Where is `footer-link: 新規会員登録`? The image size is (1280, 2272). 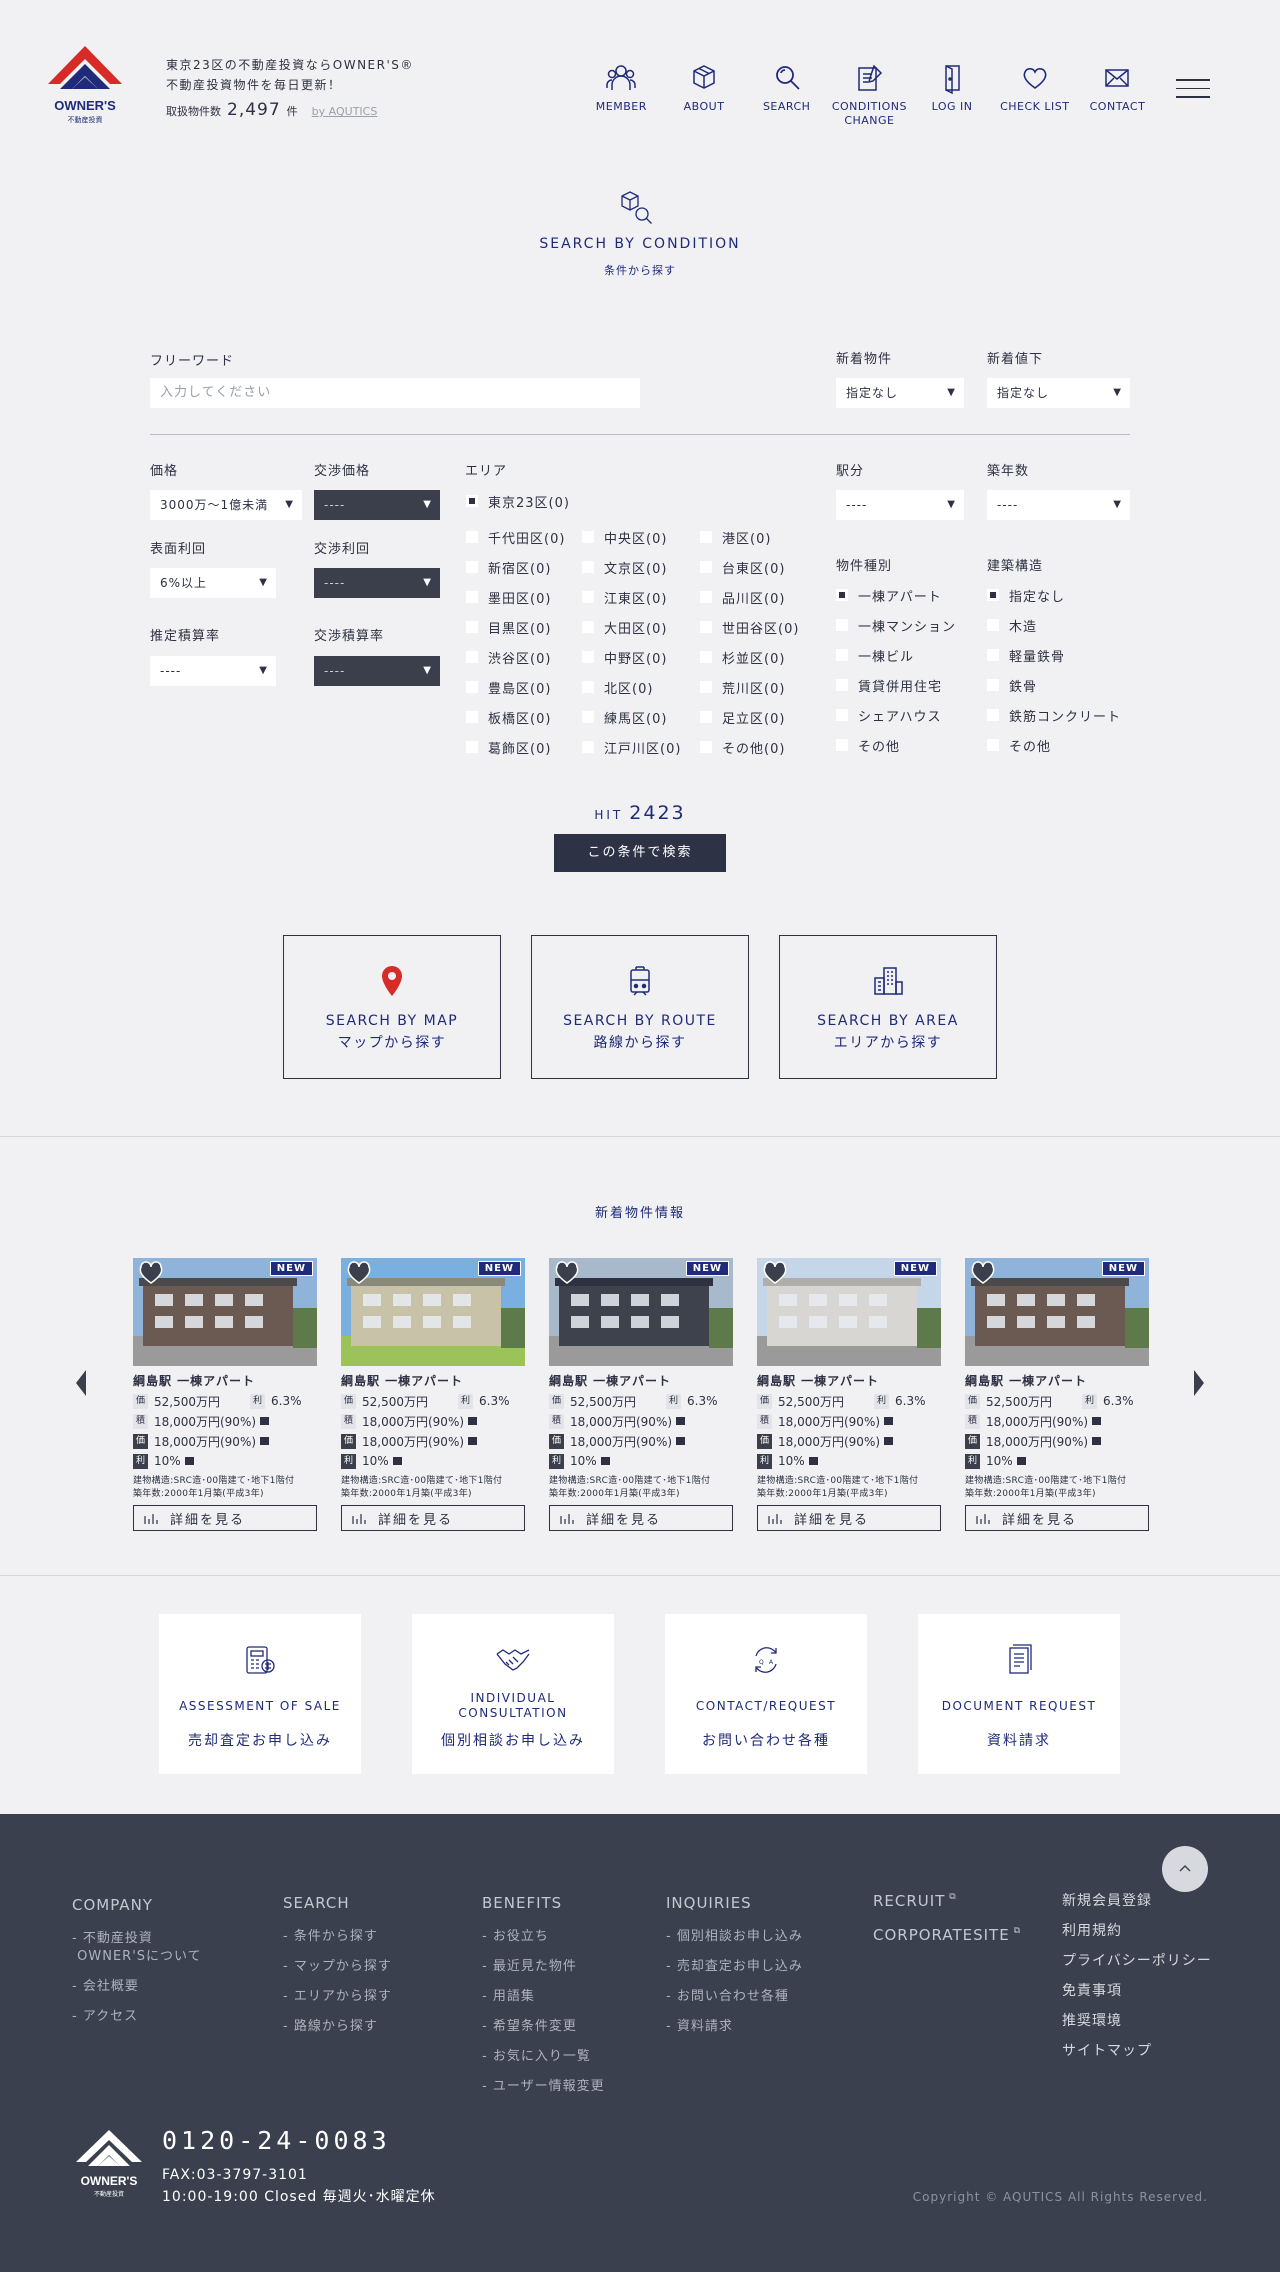
footer-link: 新規会員登録 is located at coordinates (1137, 1900).